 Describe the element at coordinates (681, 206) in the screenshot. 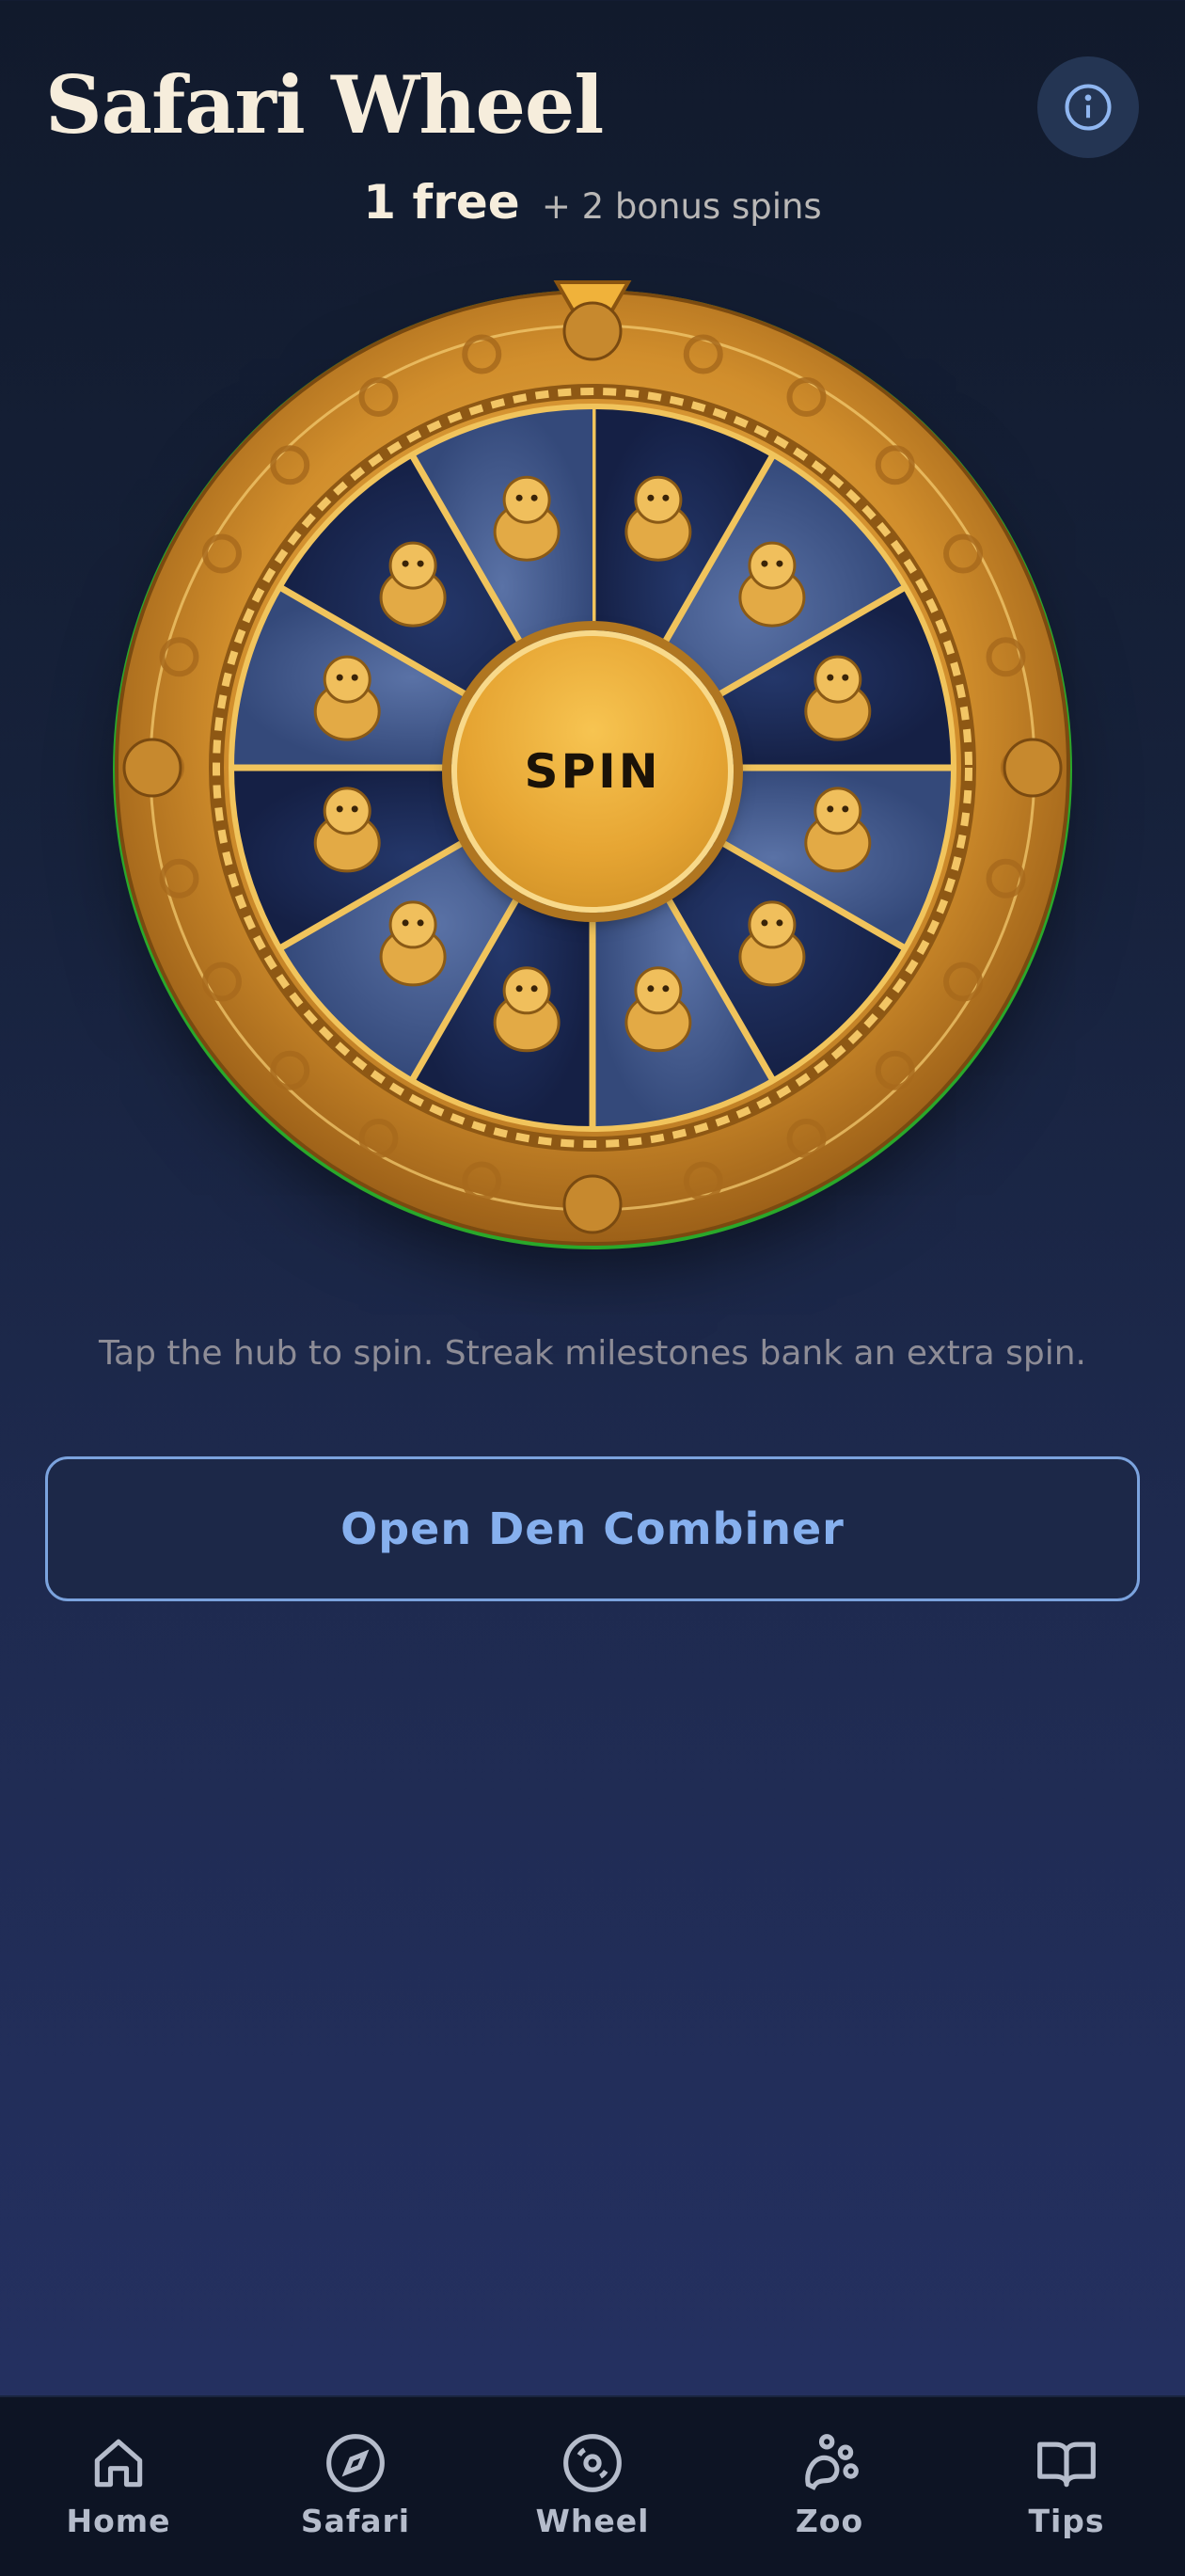

I see `bonus-spins: + 2 bonus spins` at that location.